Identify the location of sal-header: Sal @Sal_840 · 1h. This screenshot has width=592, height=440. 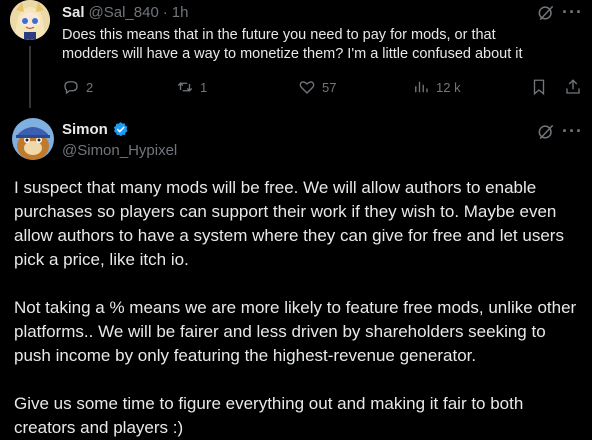
(125, 12).